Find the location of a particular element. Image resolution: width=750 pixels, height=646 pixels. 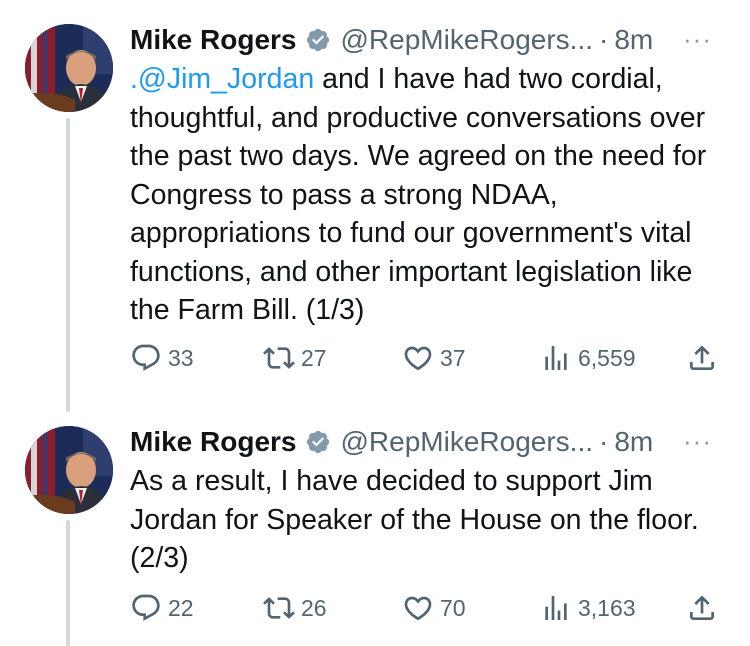

like-button: 70 is located at coordinates (434, 608).